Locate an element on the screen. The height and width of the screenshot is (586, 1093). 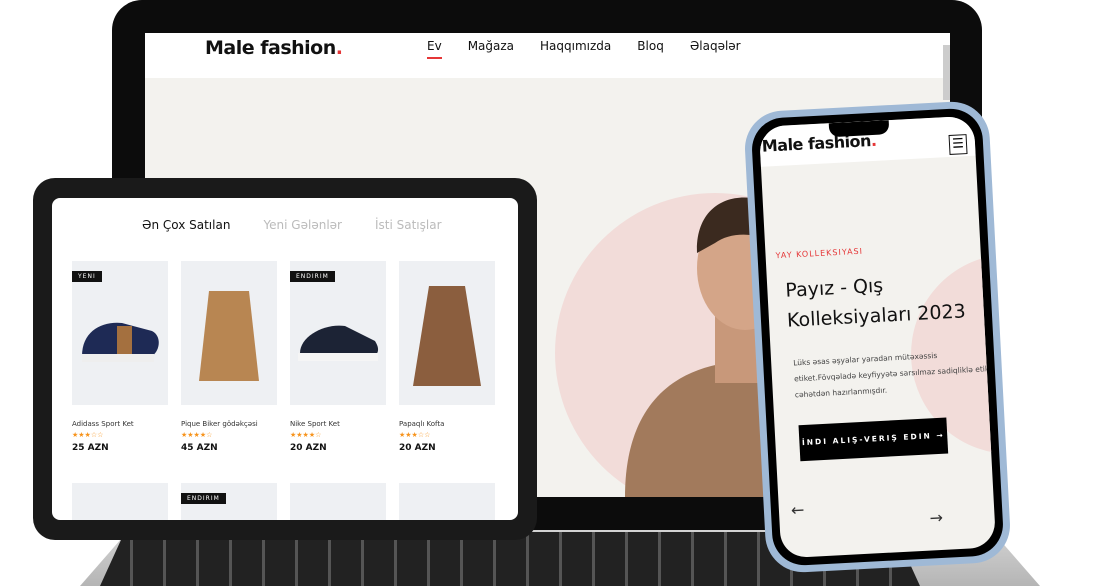
nav-blog: Bloq is located at coordinates (650, 49).